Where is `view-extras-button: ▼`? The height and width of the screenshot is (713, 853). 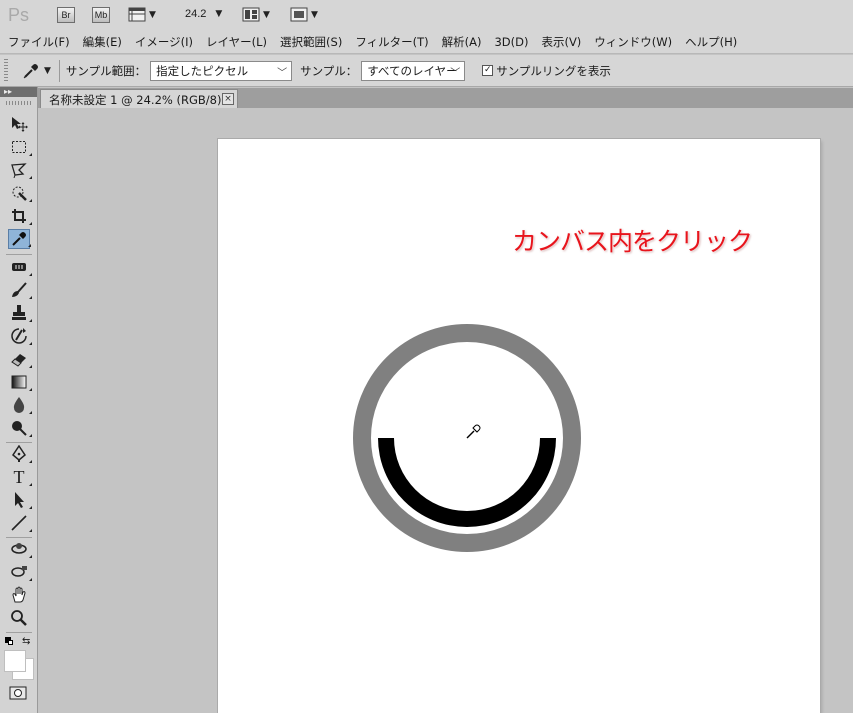
view-extras-button: ▼ is located at coordinates (142, 14).